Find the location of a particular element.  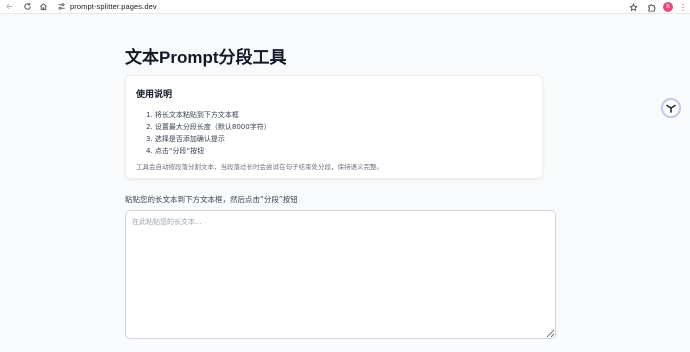

floating-assistant-button is located at coordinates (671, 108).